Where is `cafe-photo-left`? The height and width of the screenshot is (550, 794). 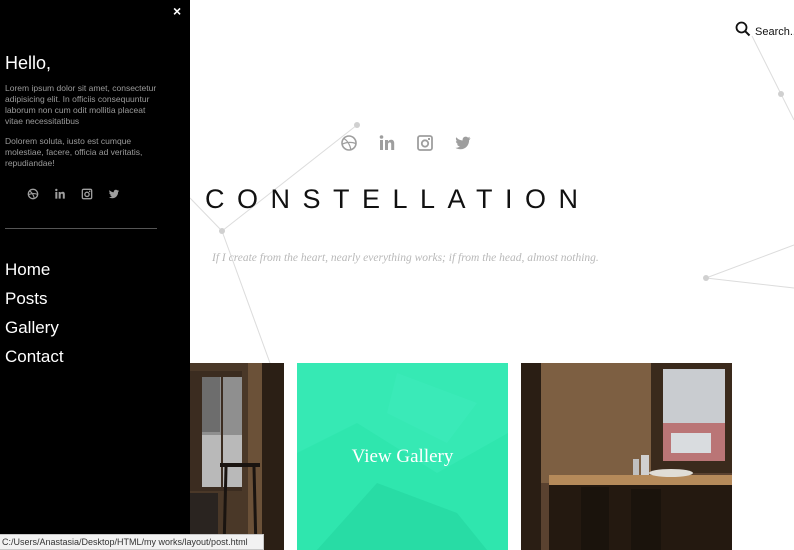
cafe-photo-left is located at coordinates (237, 456).